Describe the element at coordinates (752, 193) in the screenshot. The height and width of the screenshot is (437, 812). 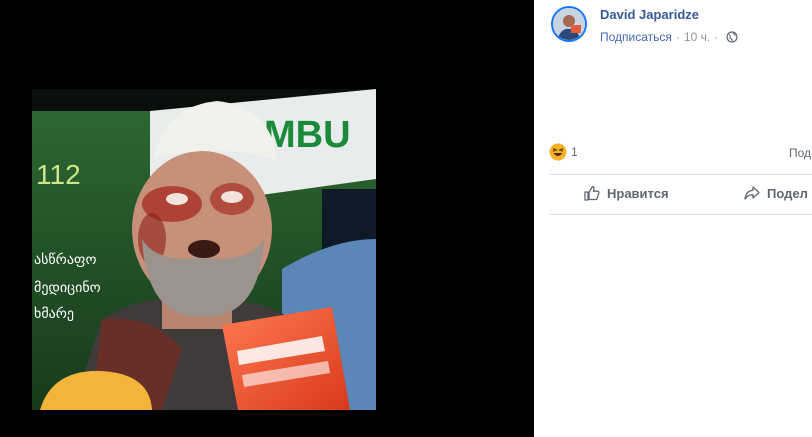
I see `share-arrow-icon` at that location.